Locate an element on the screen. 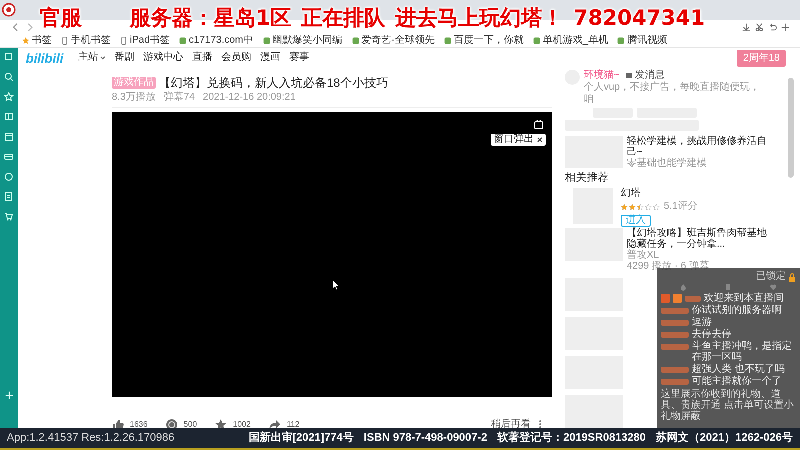  chat-message: 你试试别的服务器啊 is located at coordinates (737, 310).